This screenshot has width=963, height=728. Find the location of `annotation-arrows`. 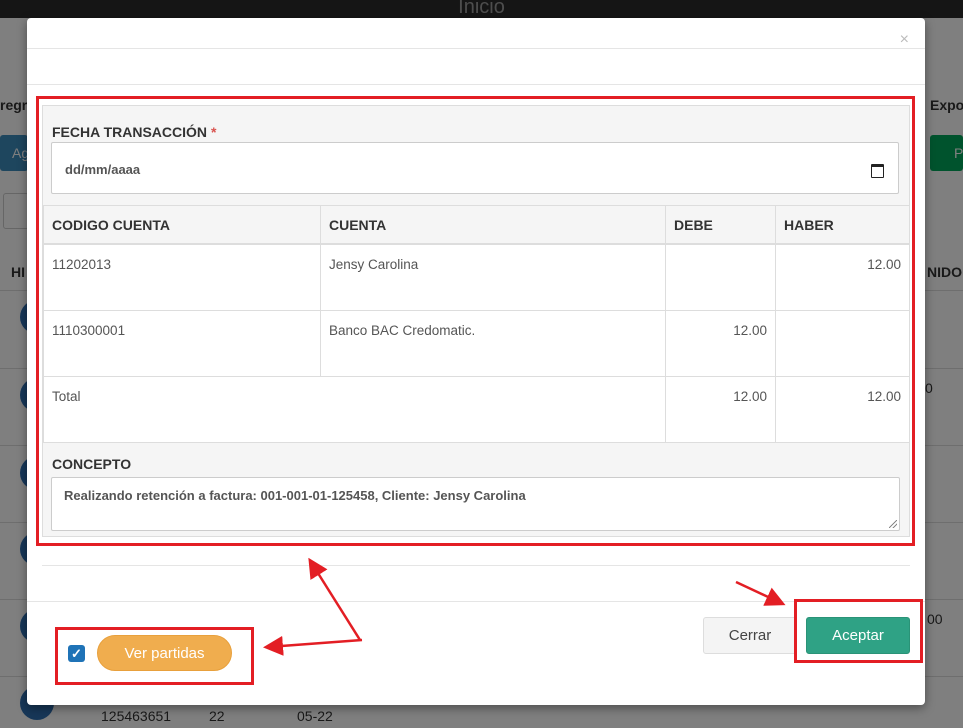

annotation-arrows is located at coordinates (524, 606).